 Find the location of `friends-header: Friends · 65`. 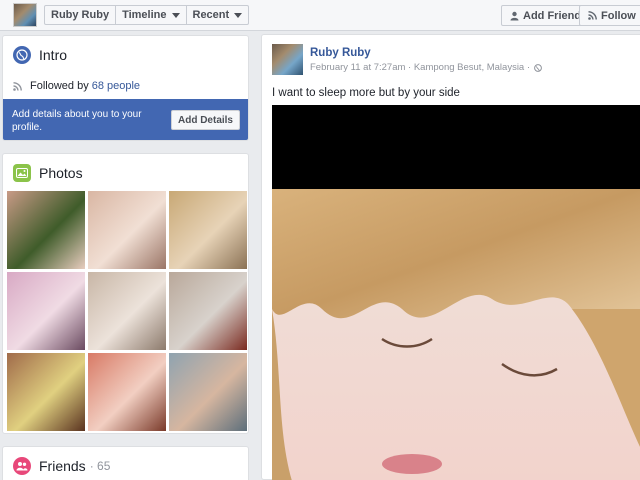

friends-header: Friends · 65 is located at coordinates (61, 466).